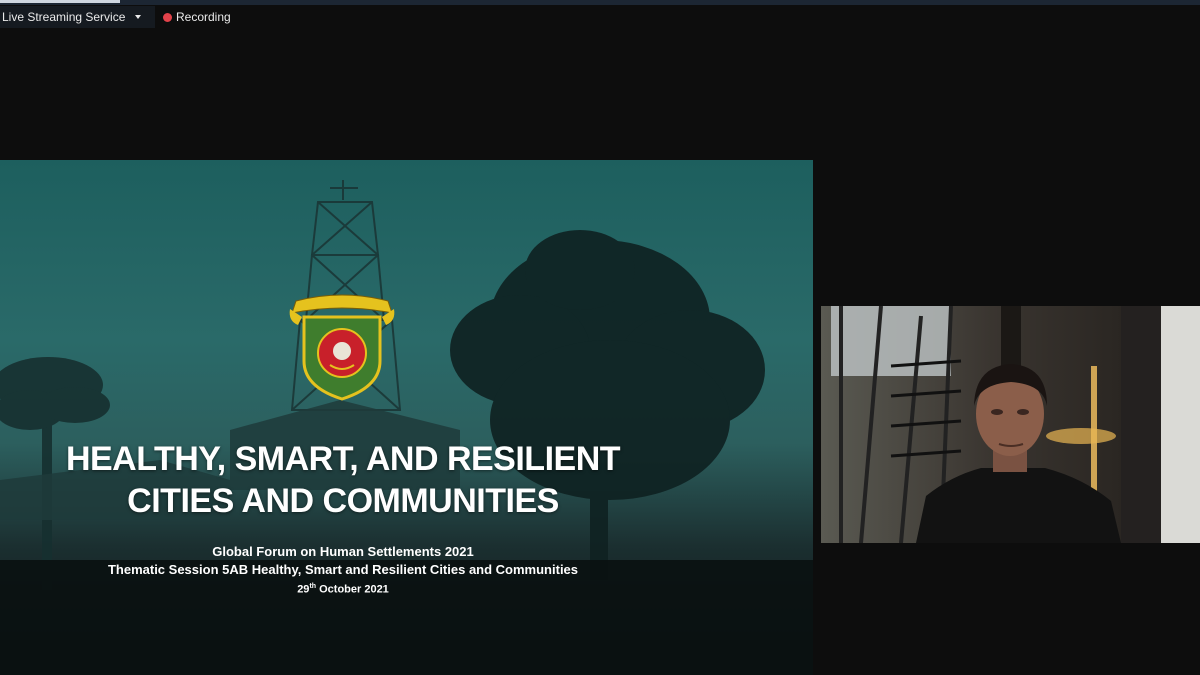 The width and height of the screenshot is (1200, 675). I want to click on slide-date: 29th October 2021, so click(343, 589).